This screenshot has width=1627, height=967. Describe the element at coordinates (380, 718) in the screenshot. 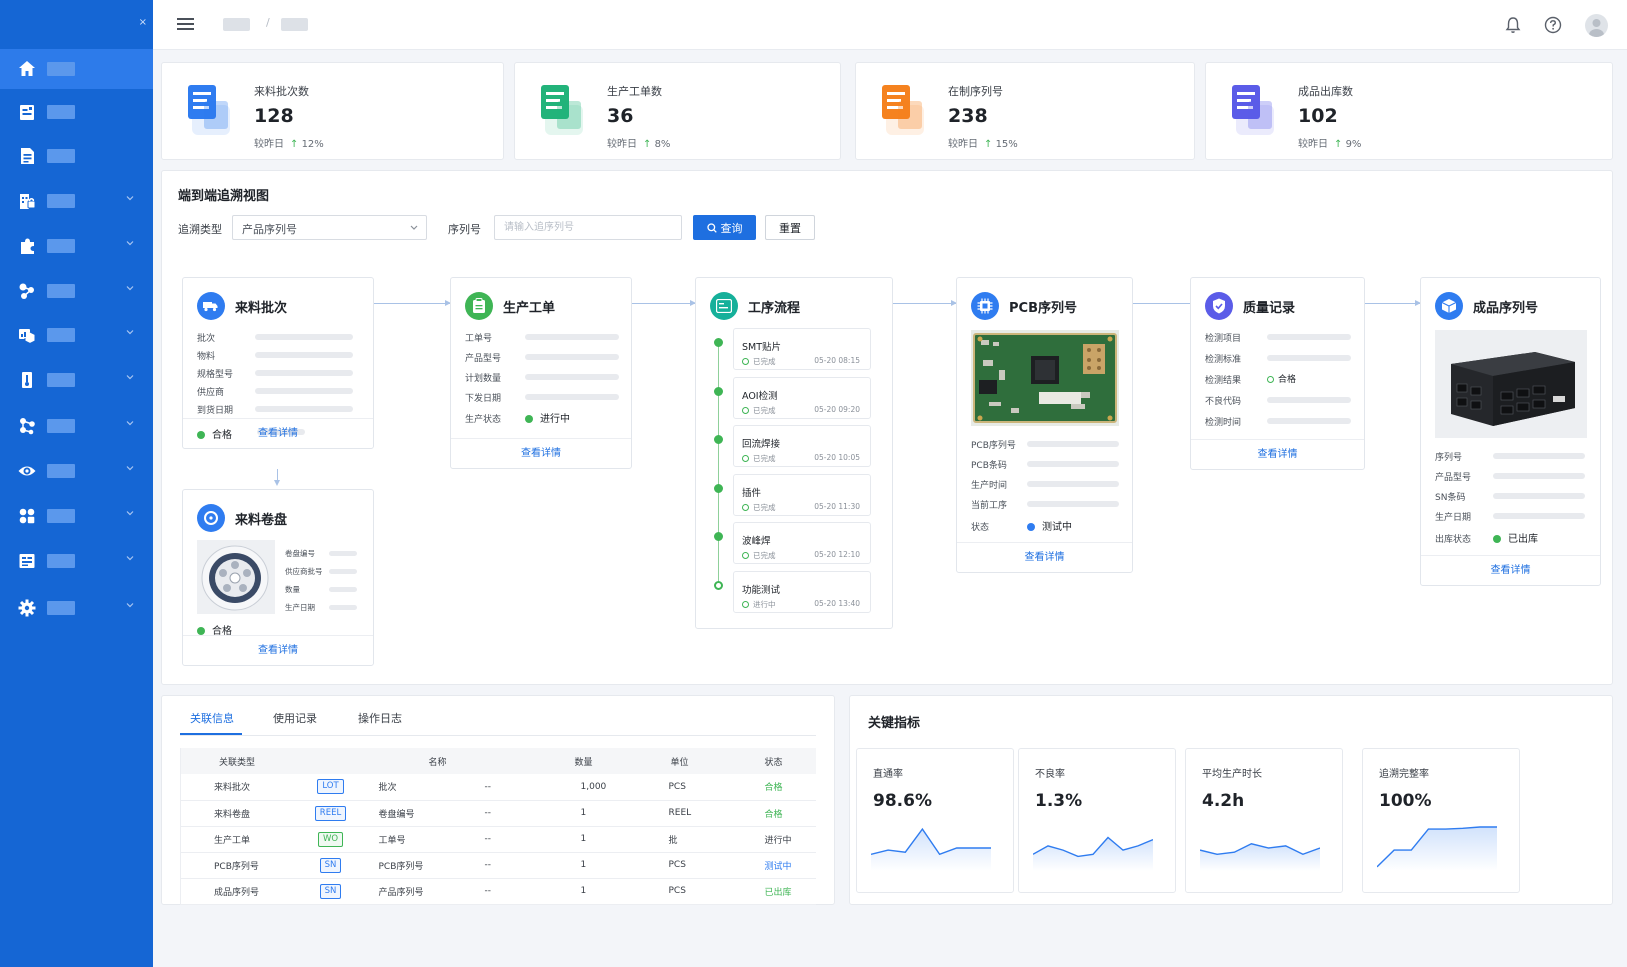

I see `tab-operation-logs: 操作日志` at that location.